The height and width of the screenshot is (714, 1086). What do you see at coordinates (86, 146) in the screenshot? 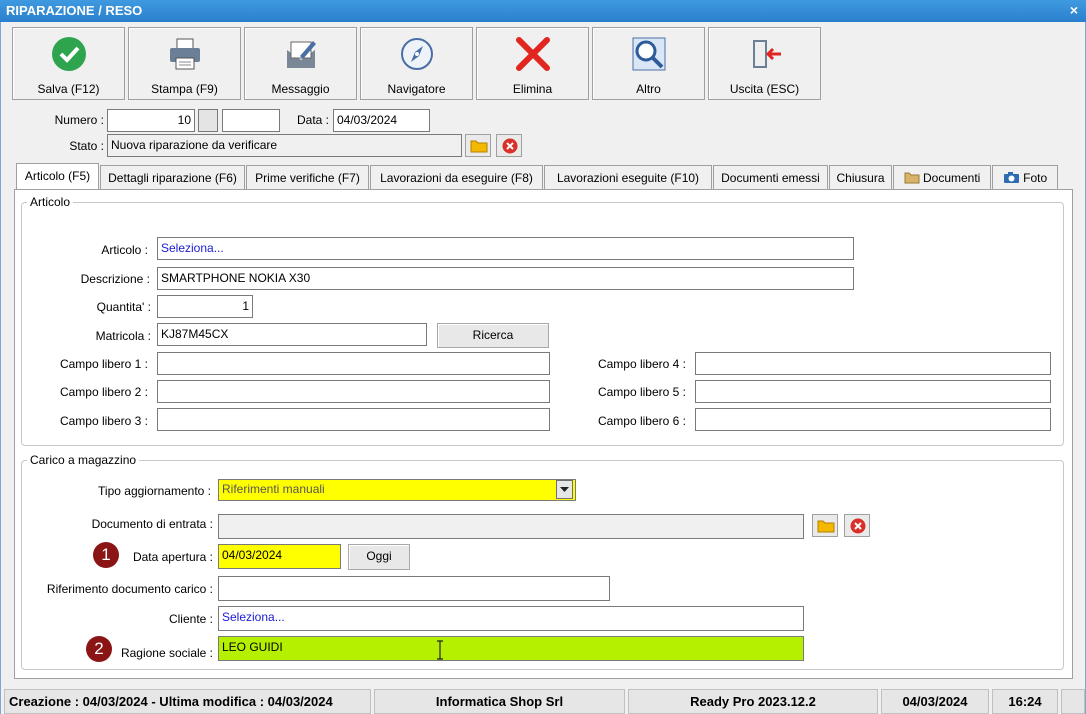
I see `stato-label: Stato :` at bounding box center [86, 146].